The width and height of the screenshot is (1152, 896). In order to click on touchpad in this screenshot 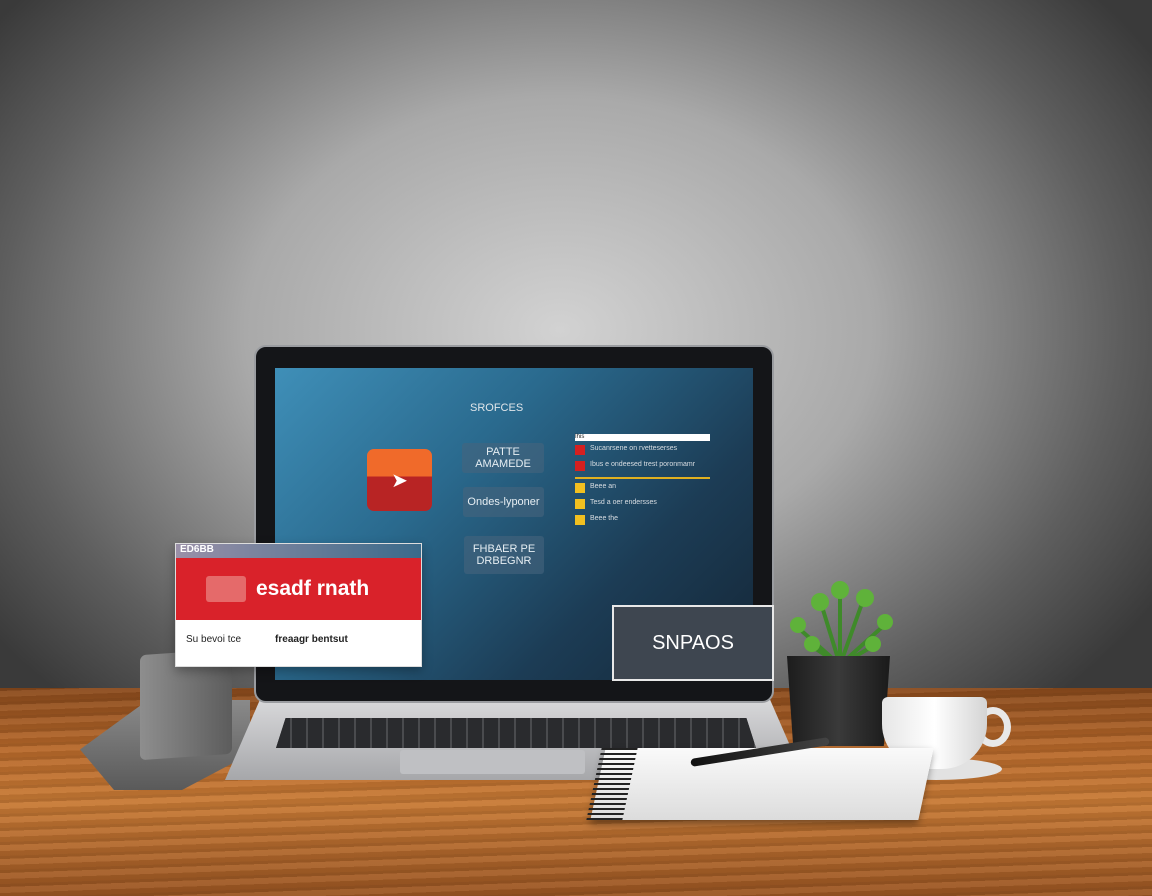, I will do `click(492, 762)`.